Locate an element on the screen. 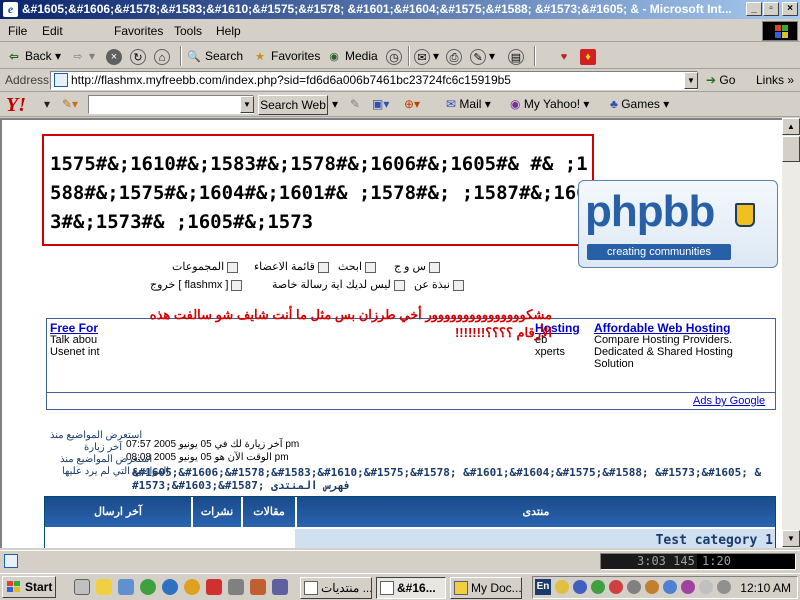  edit-button: ✎ ▾ is located at coordinates (482, 56).